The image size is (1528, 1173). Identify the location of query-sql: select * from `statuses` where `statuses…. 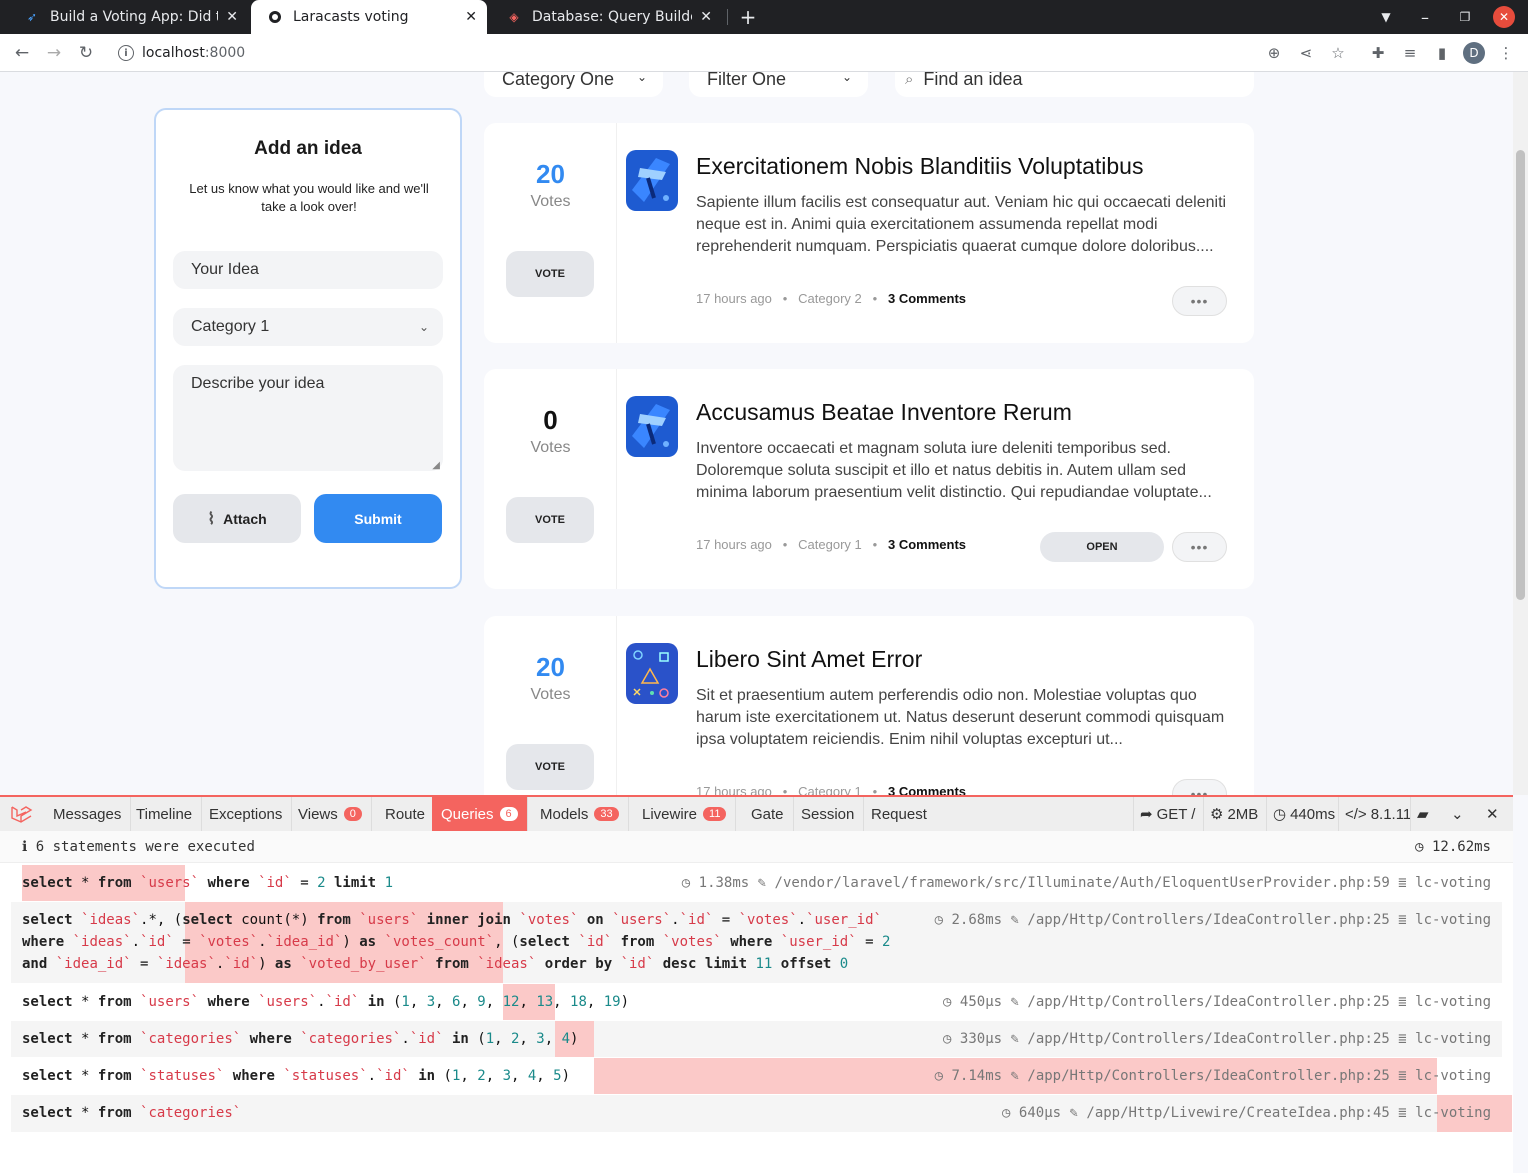
(296, 1076).